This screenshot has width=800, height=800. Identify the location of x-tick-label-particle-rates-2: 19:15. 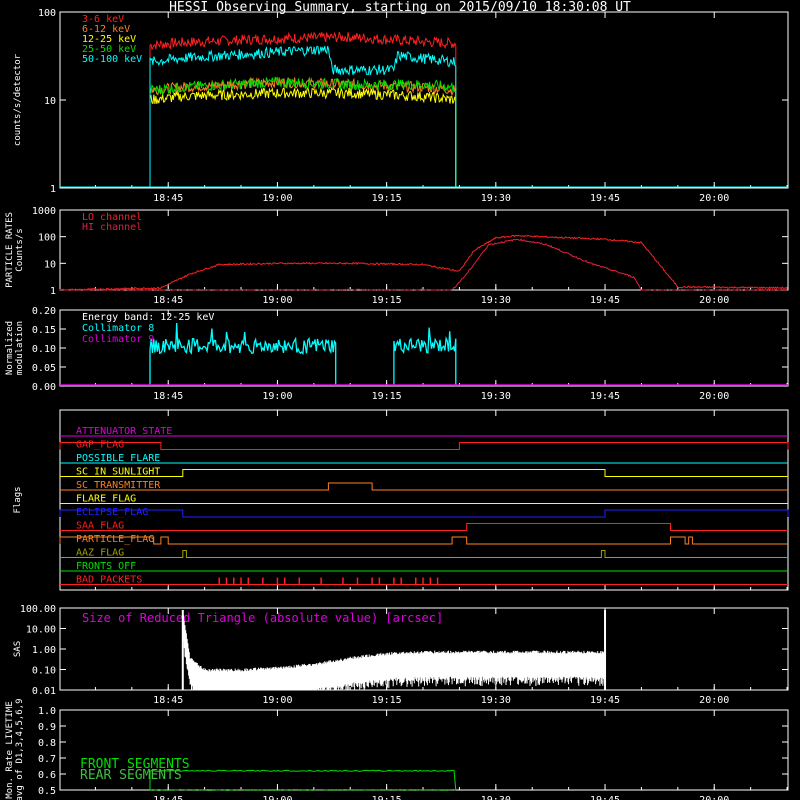
(387, 300).